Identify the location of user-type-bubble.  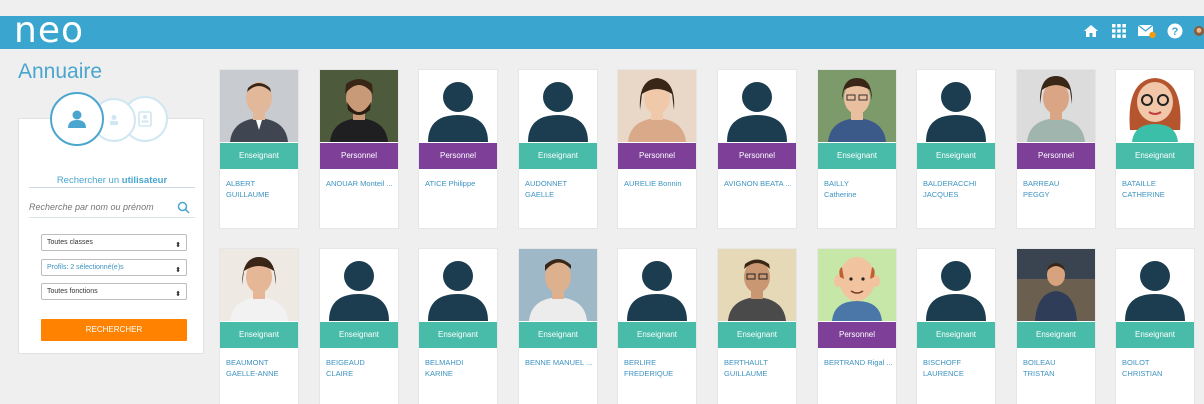
(77, 119).